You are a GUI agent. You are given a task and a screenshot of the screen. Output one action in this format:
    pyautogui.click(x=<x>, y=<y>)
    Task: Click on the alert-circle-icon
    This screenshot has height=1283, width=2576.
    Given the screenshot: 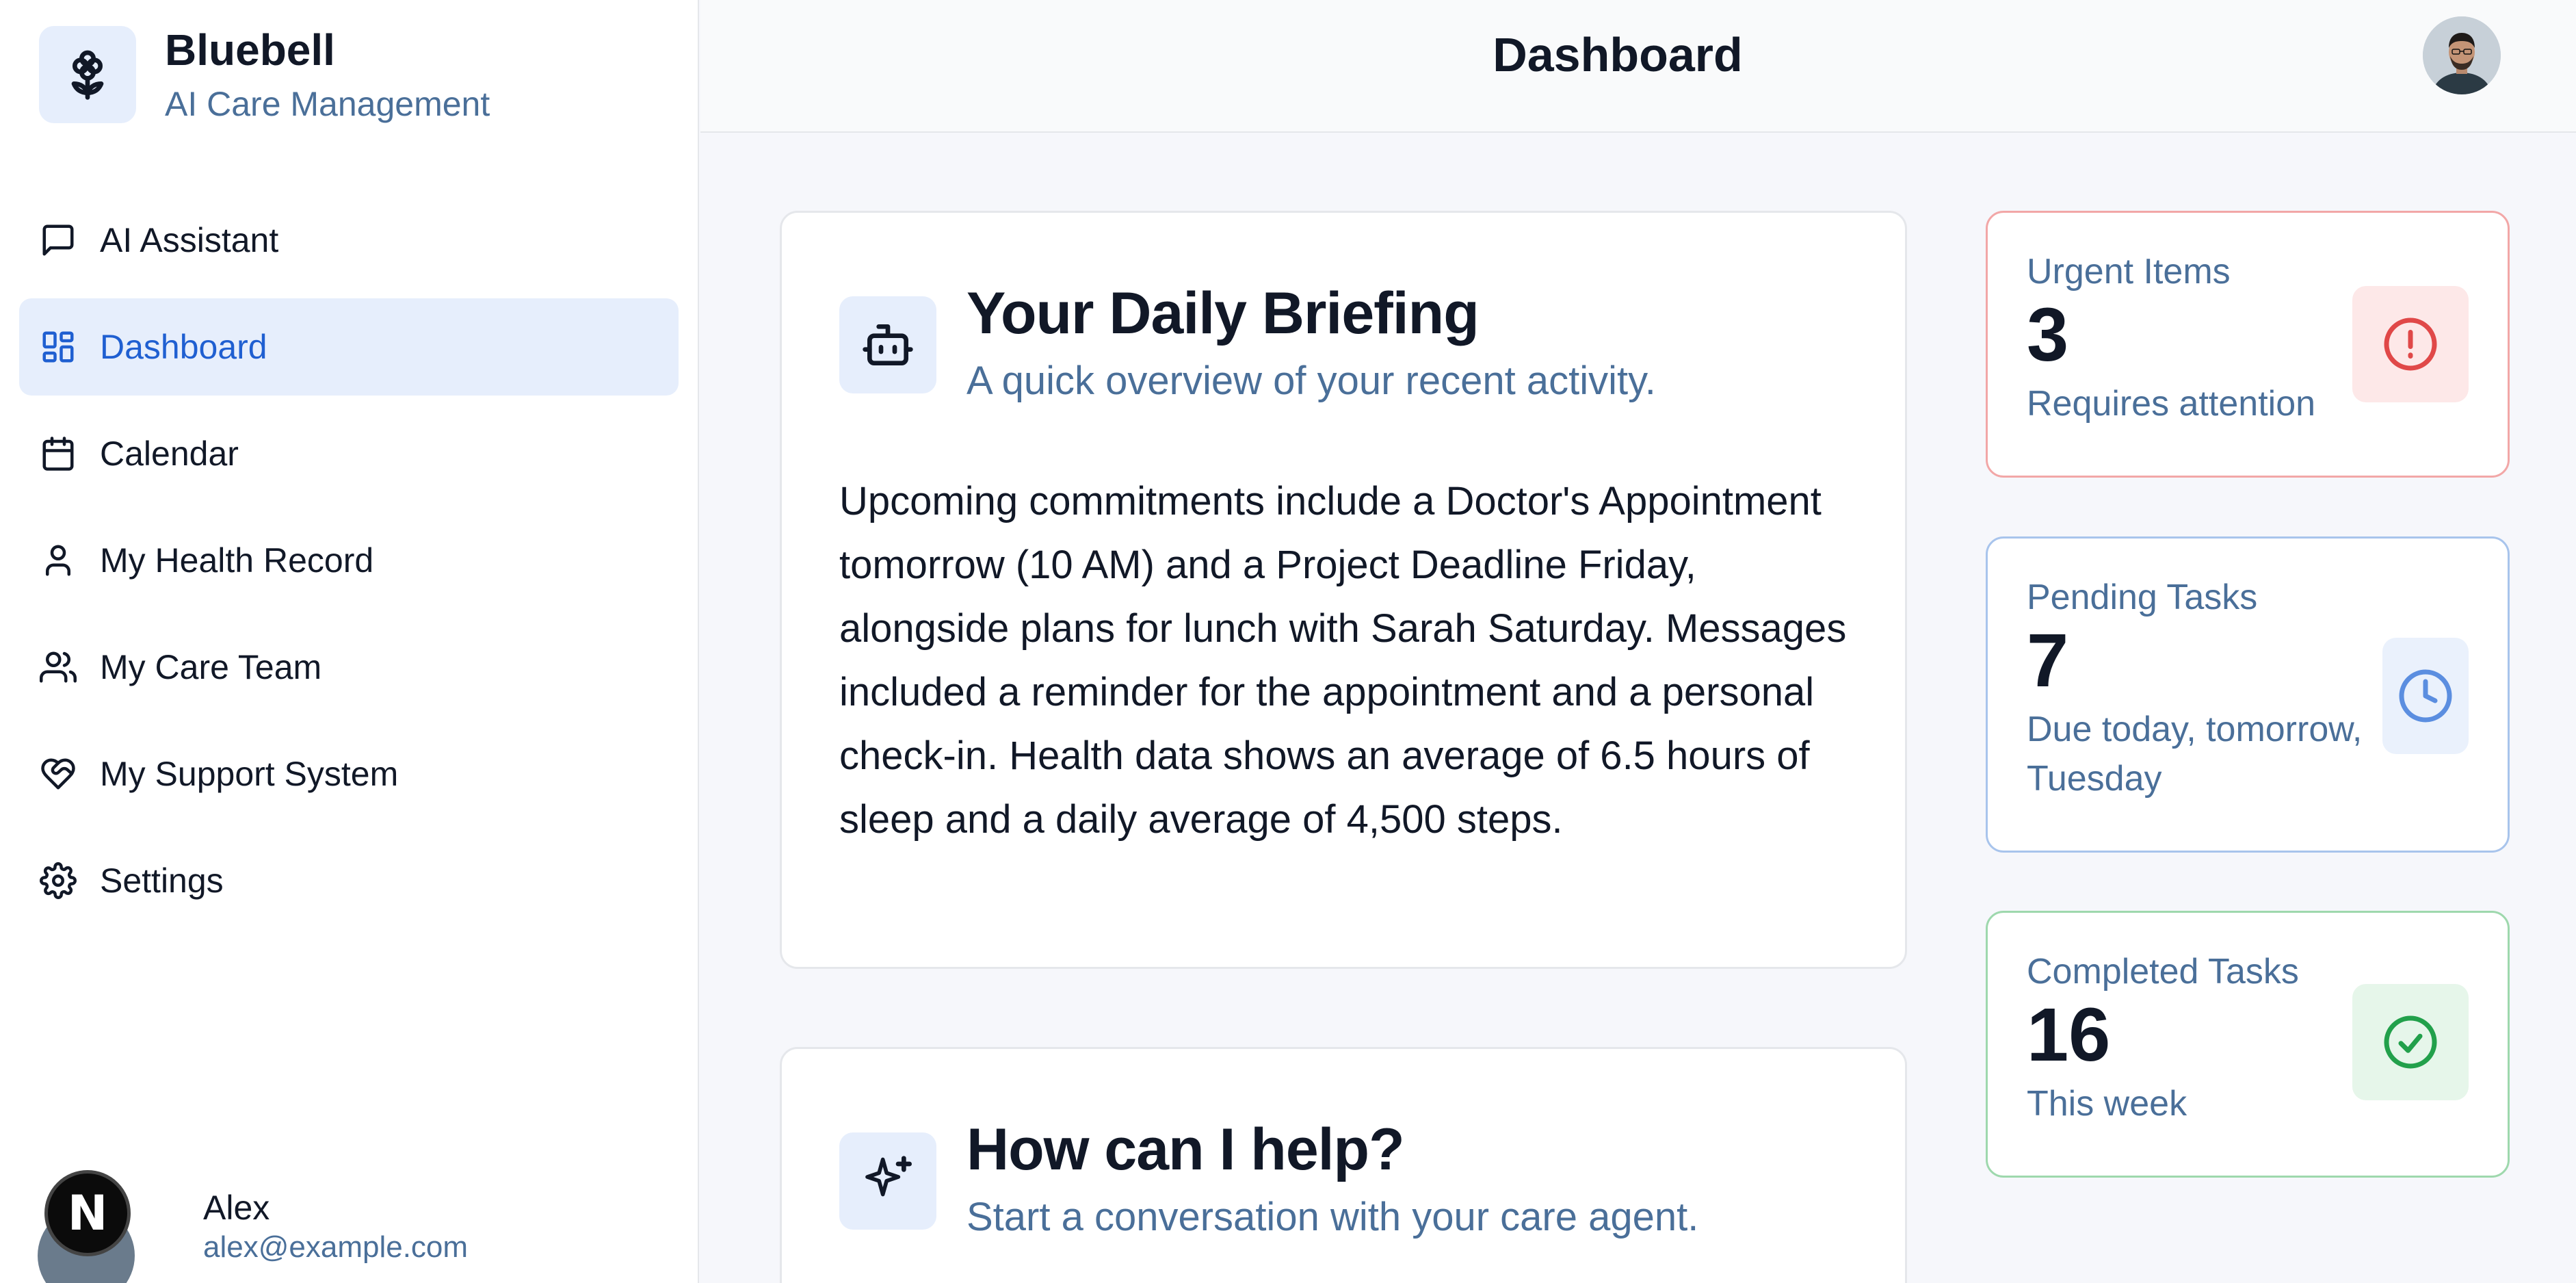 What is the action you would take?
    pyautogui.click(x=2410, y=344)
    